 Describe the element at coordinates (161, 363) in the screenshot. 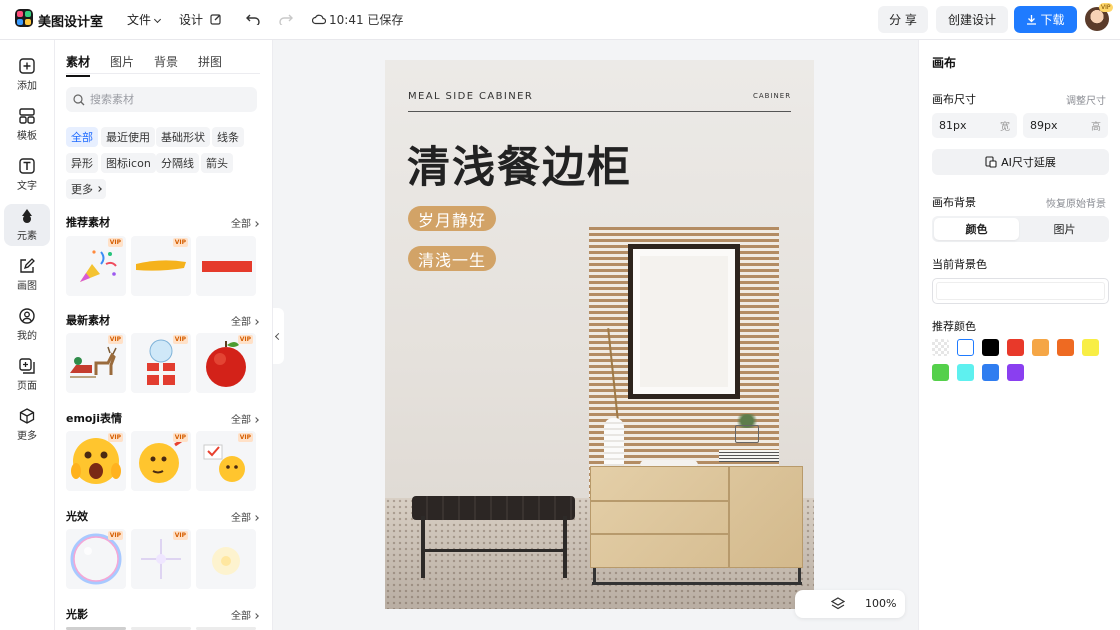

I see `material-thumb-gift-globe: VIP` at that location.